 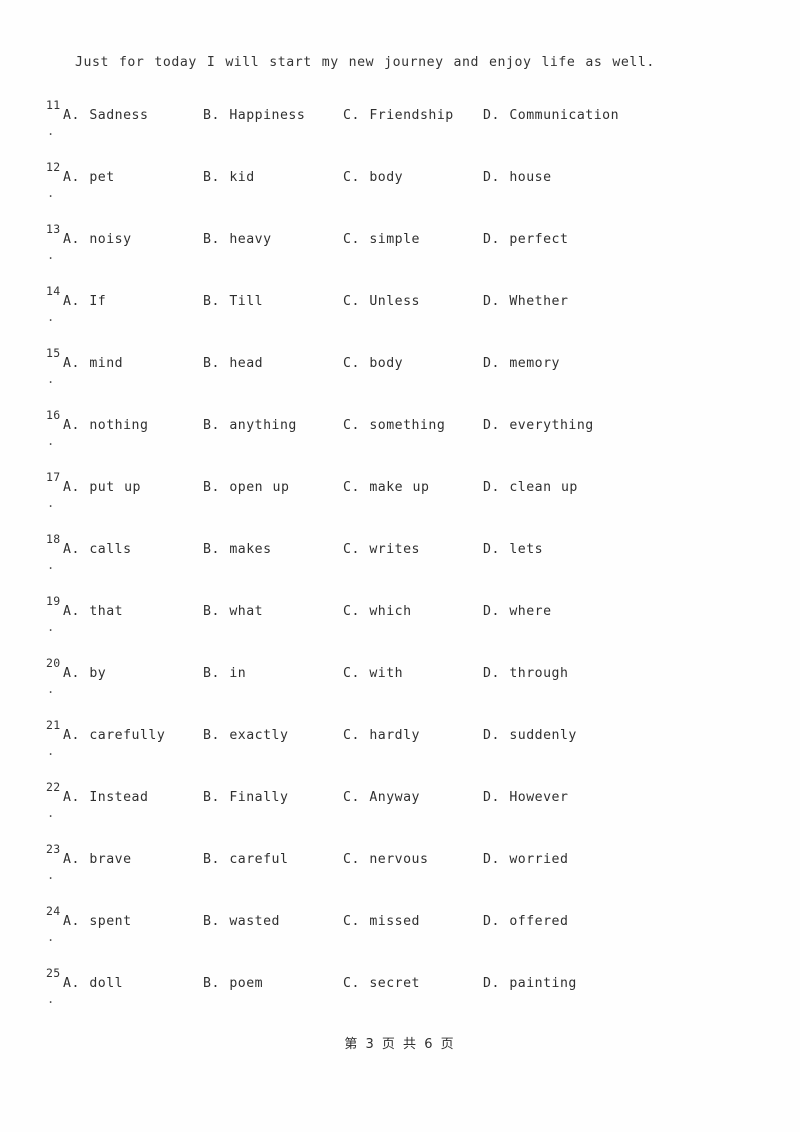 What do you see at coordinates (93, 612) in the screenshot?
I see `option-a: A. that` at bounding box center [93, 612].